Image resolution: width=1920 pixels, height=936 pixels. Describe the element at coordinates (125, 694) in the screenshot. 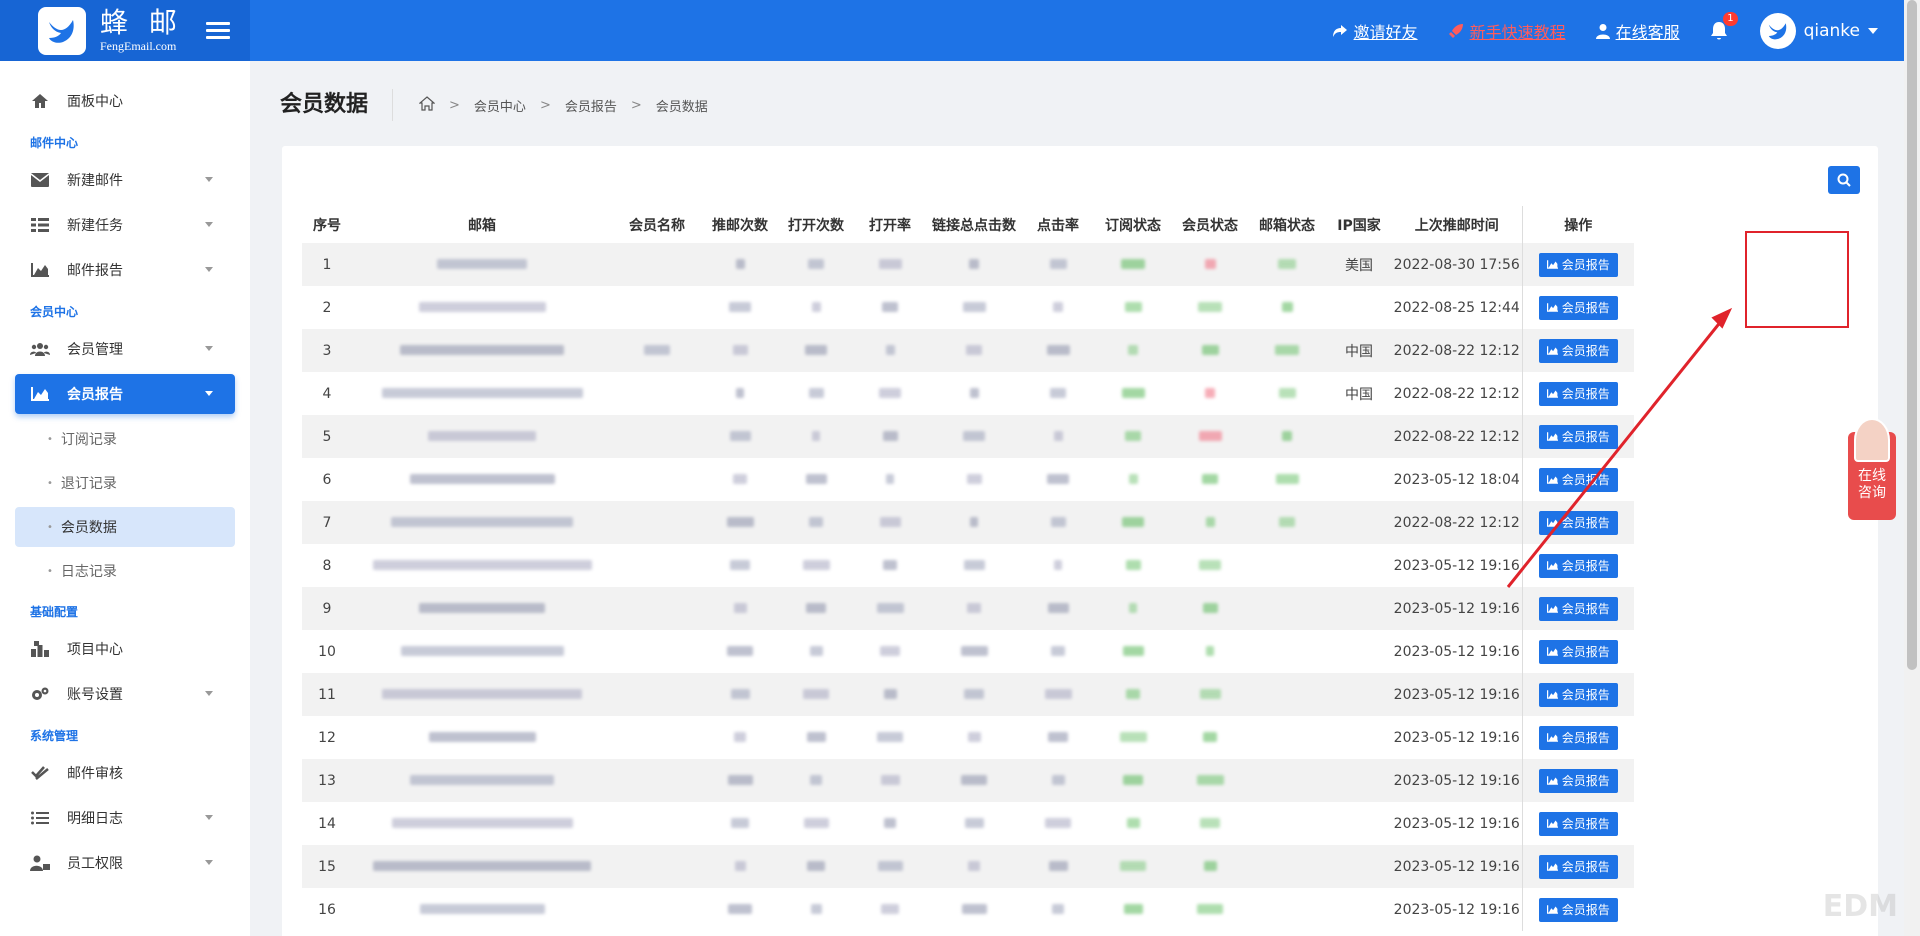

I see `sidebar-item-account: 账号设置` at that location.